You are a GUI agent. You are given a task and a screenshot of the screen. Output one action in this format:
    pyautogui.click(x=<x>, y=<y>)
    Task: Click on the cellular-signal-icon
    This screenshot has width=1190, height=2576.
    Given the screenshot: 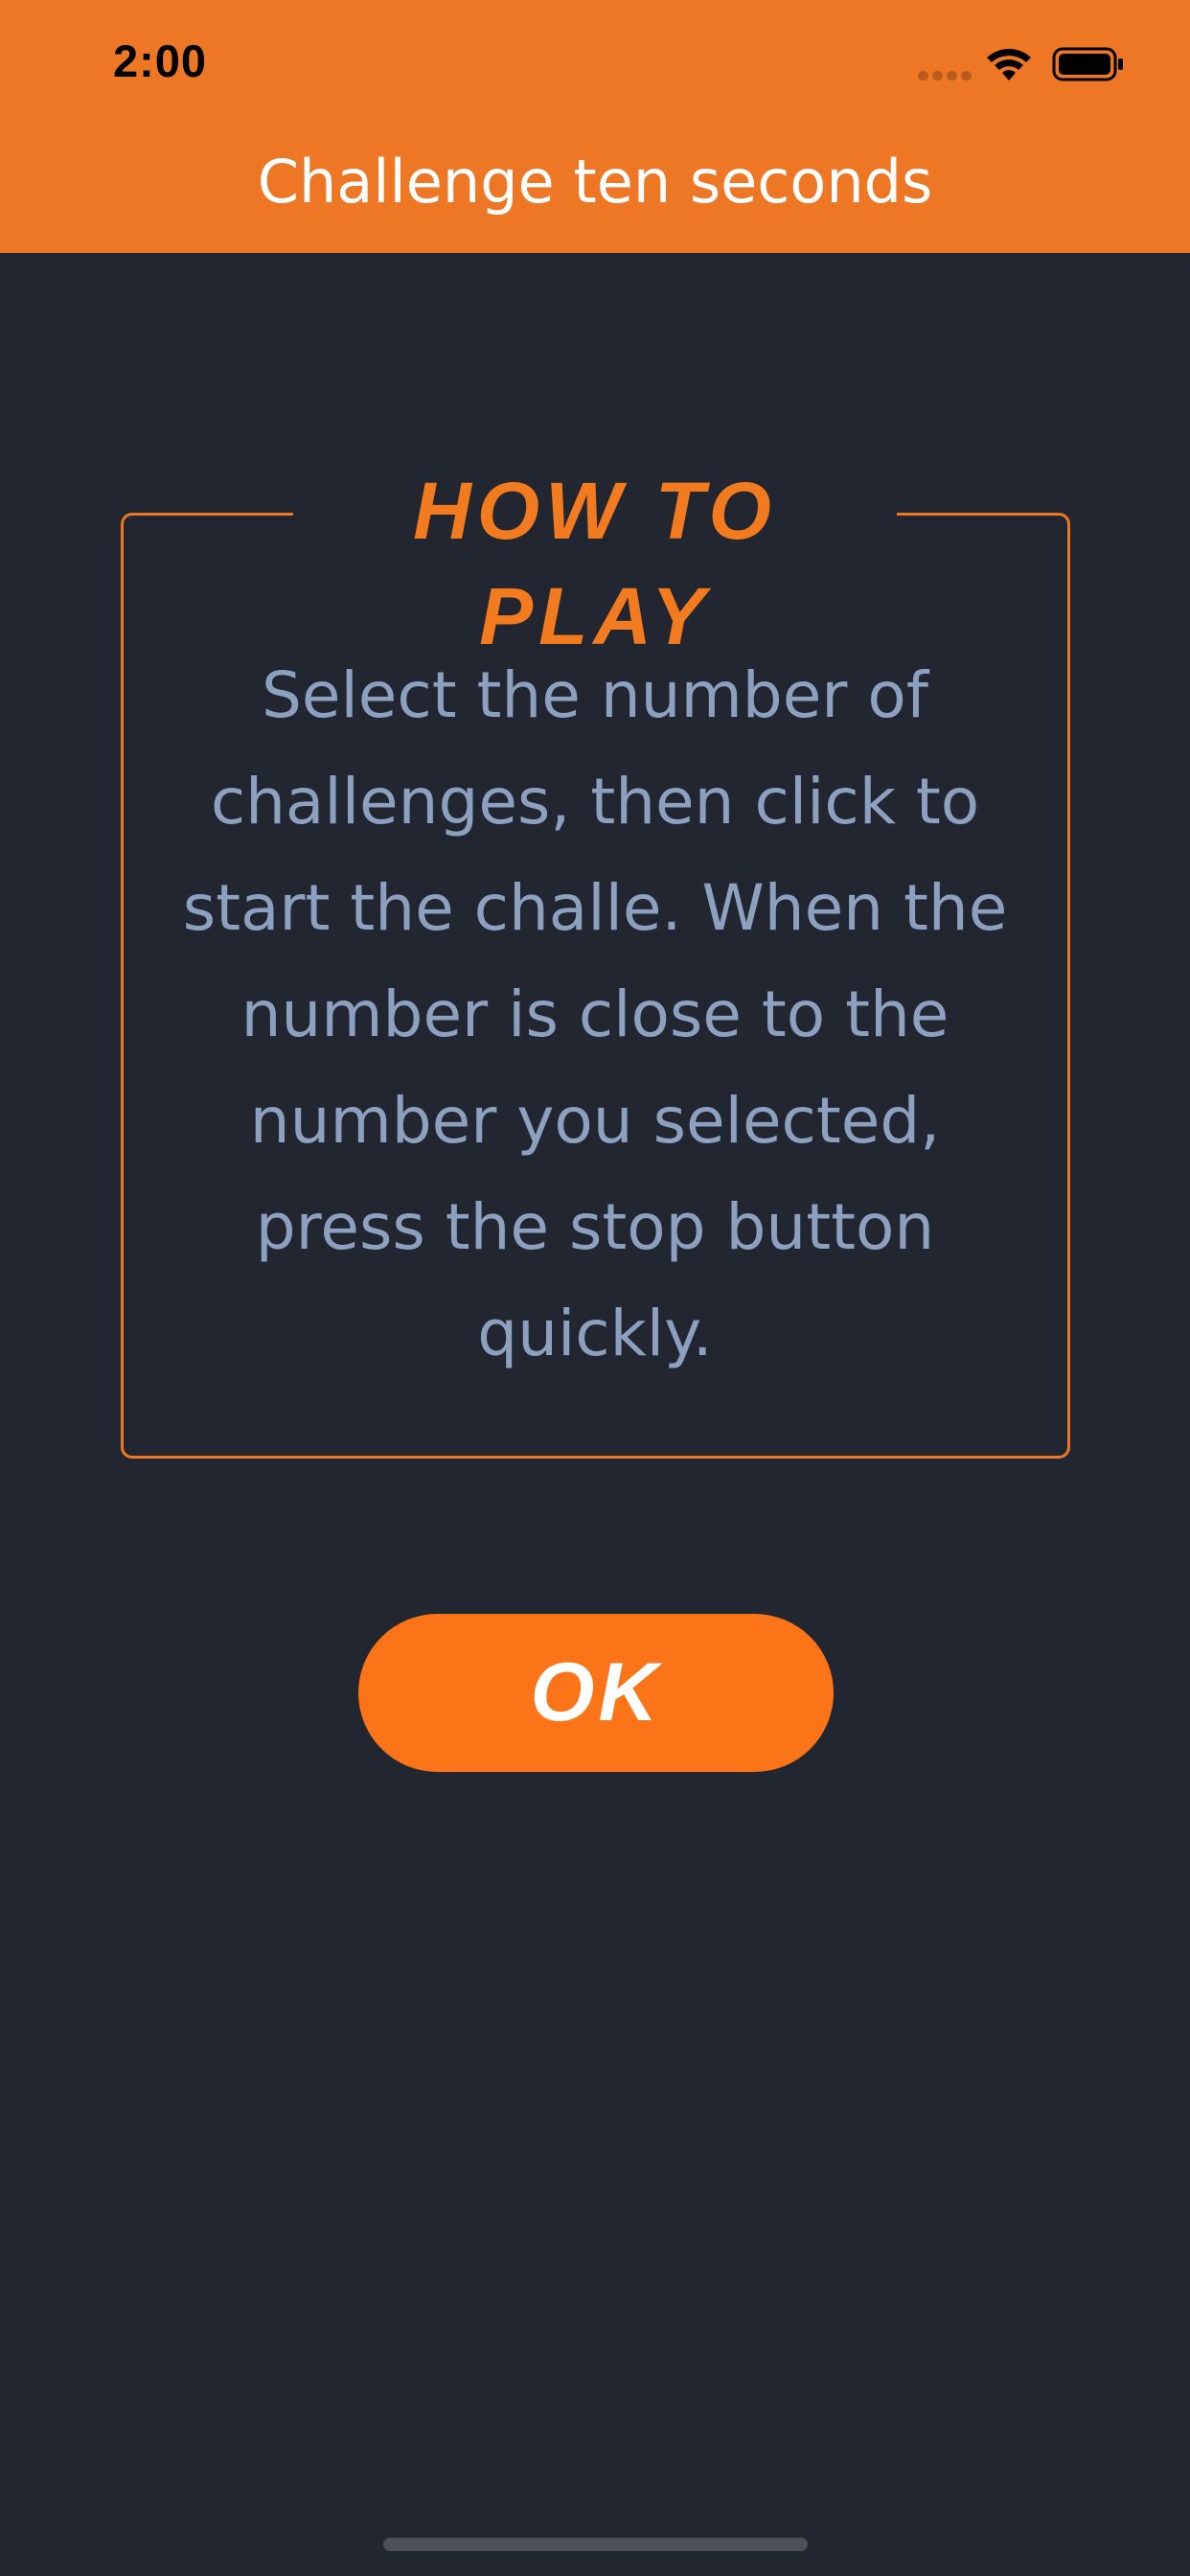 What is the action you would take?
    pyautogui.click(x=946, y=75)
    